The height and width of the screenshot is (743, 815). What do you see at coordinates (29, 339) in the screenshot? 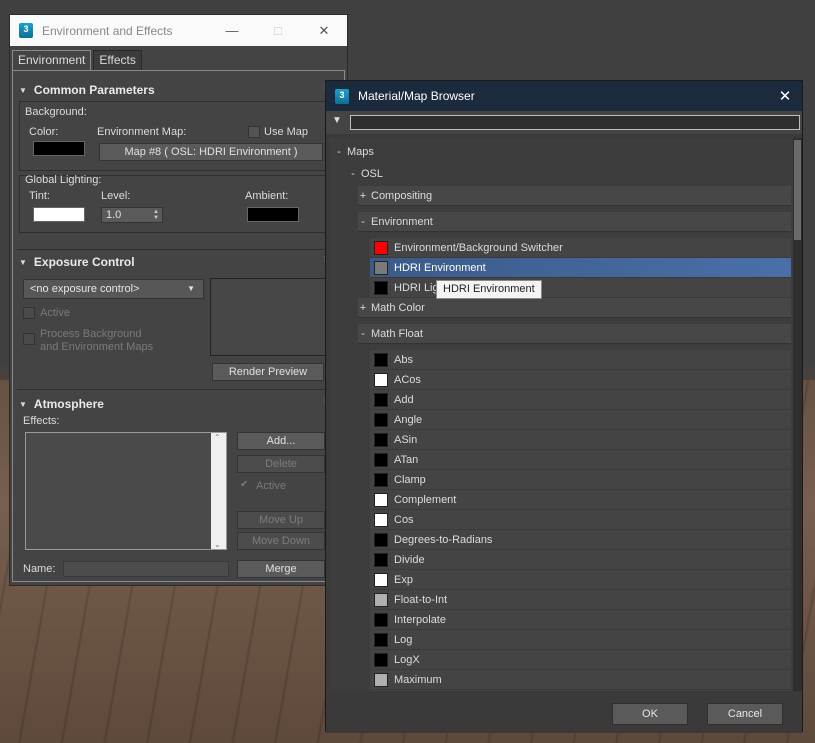
I see `process-background-checkbox` at bounding box center [29, 339].